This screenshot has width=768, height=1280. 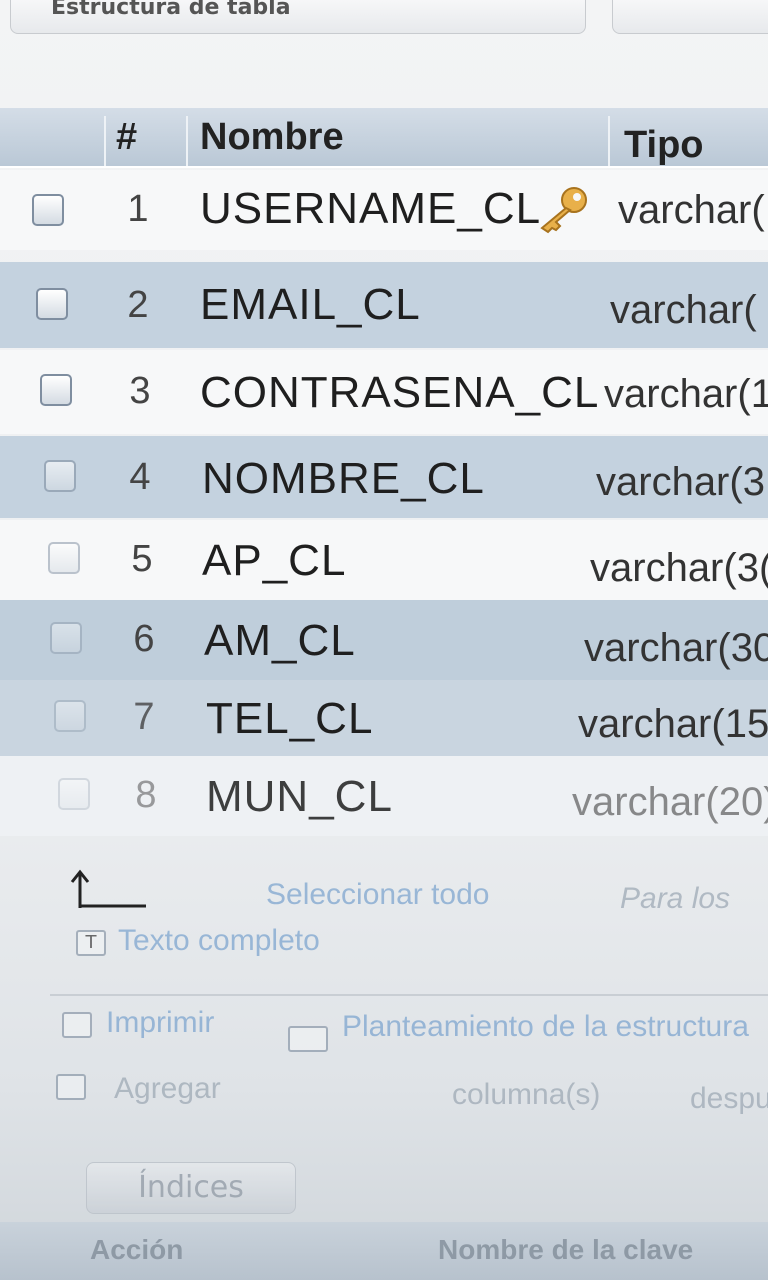 I want to click on column-name: CONTRASENA_CL, so click(x=399, y=393).